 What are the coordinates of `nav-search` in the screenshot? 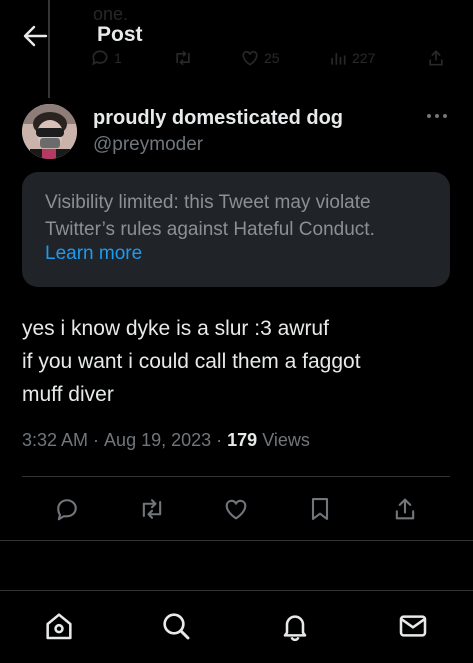 It's located at (176, 626).